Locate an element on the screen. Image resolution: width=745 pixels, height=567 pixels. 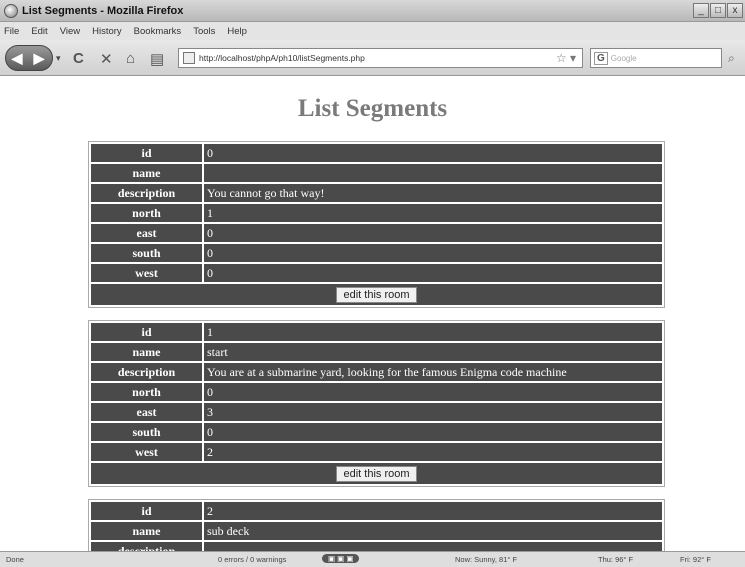
minimize-button: _ is located at coordinates (701, 10).